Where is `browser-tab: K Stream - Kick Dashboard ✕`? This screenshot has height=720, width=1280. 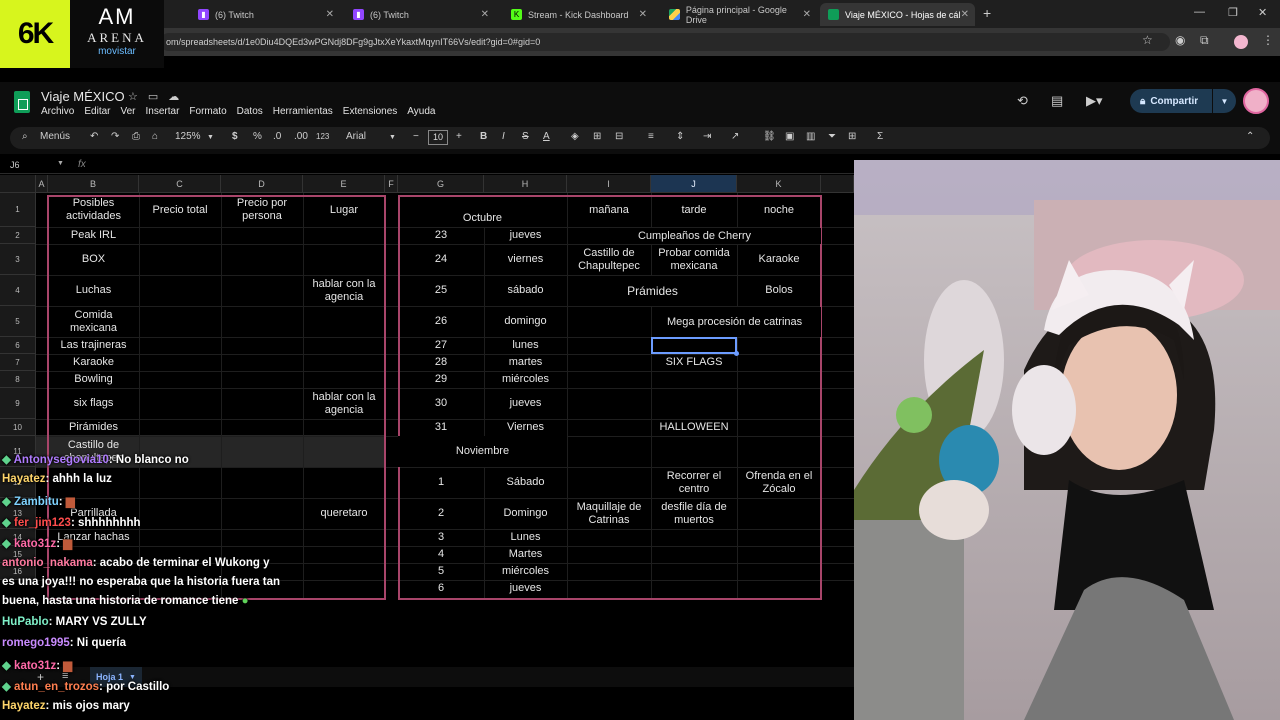
browser-tab: K Stream - Kick Dashboard ✕ is located at coordinates (578, 14).